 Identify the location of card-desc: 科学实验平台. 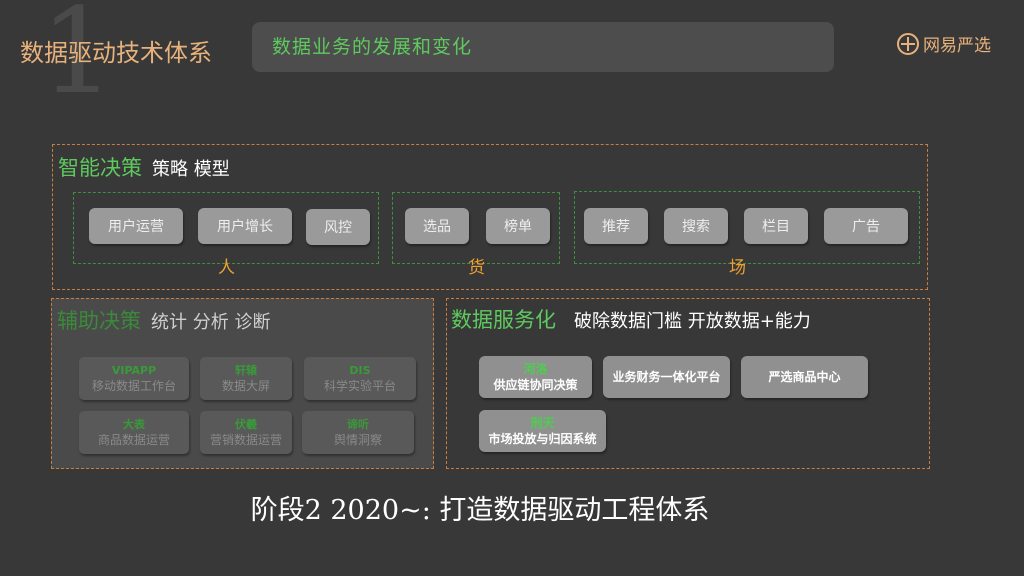
(359, 385).